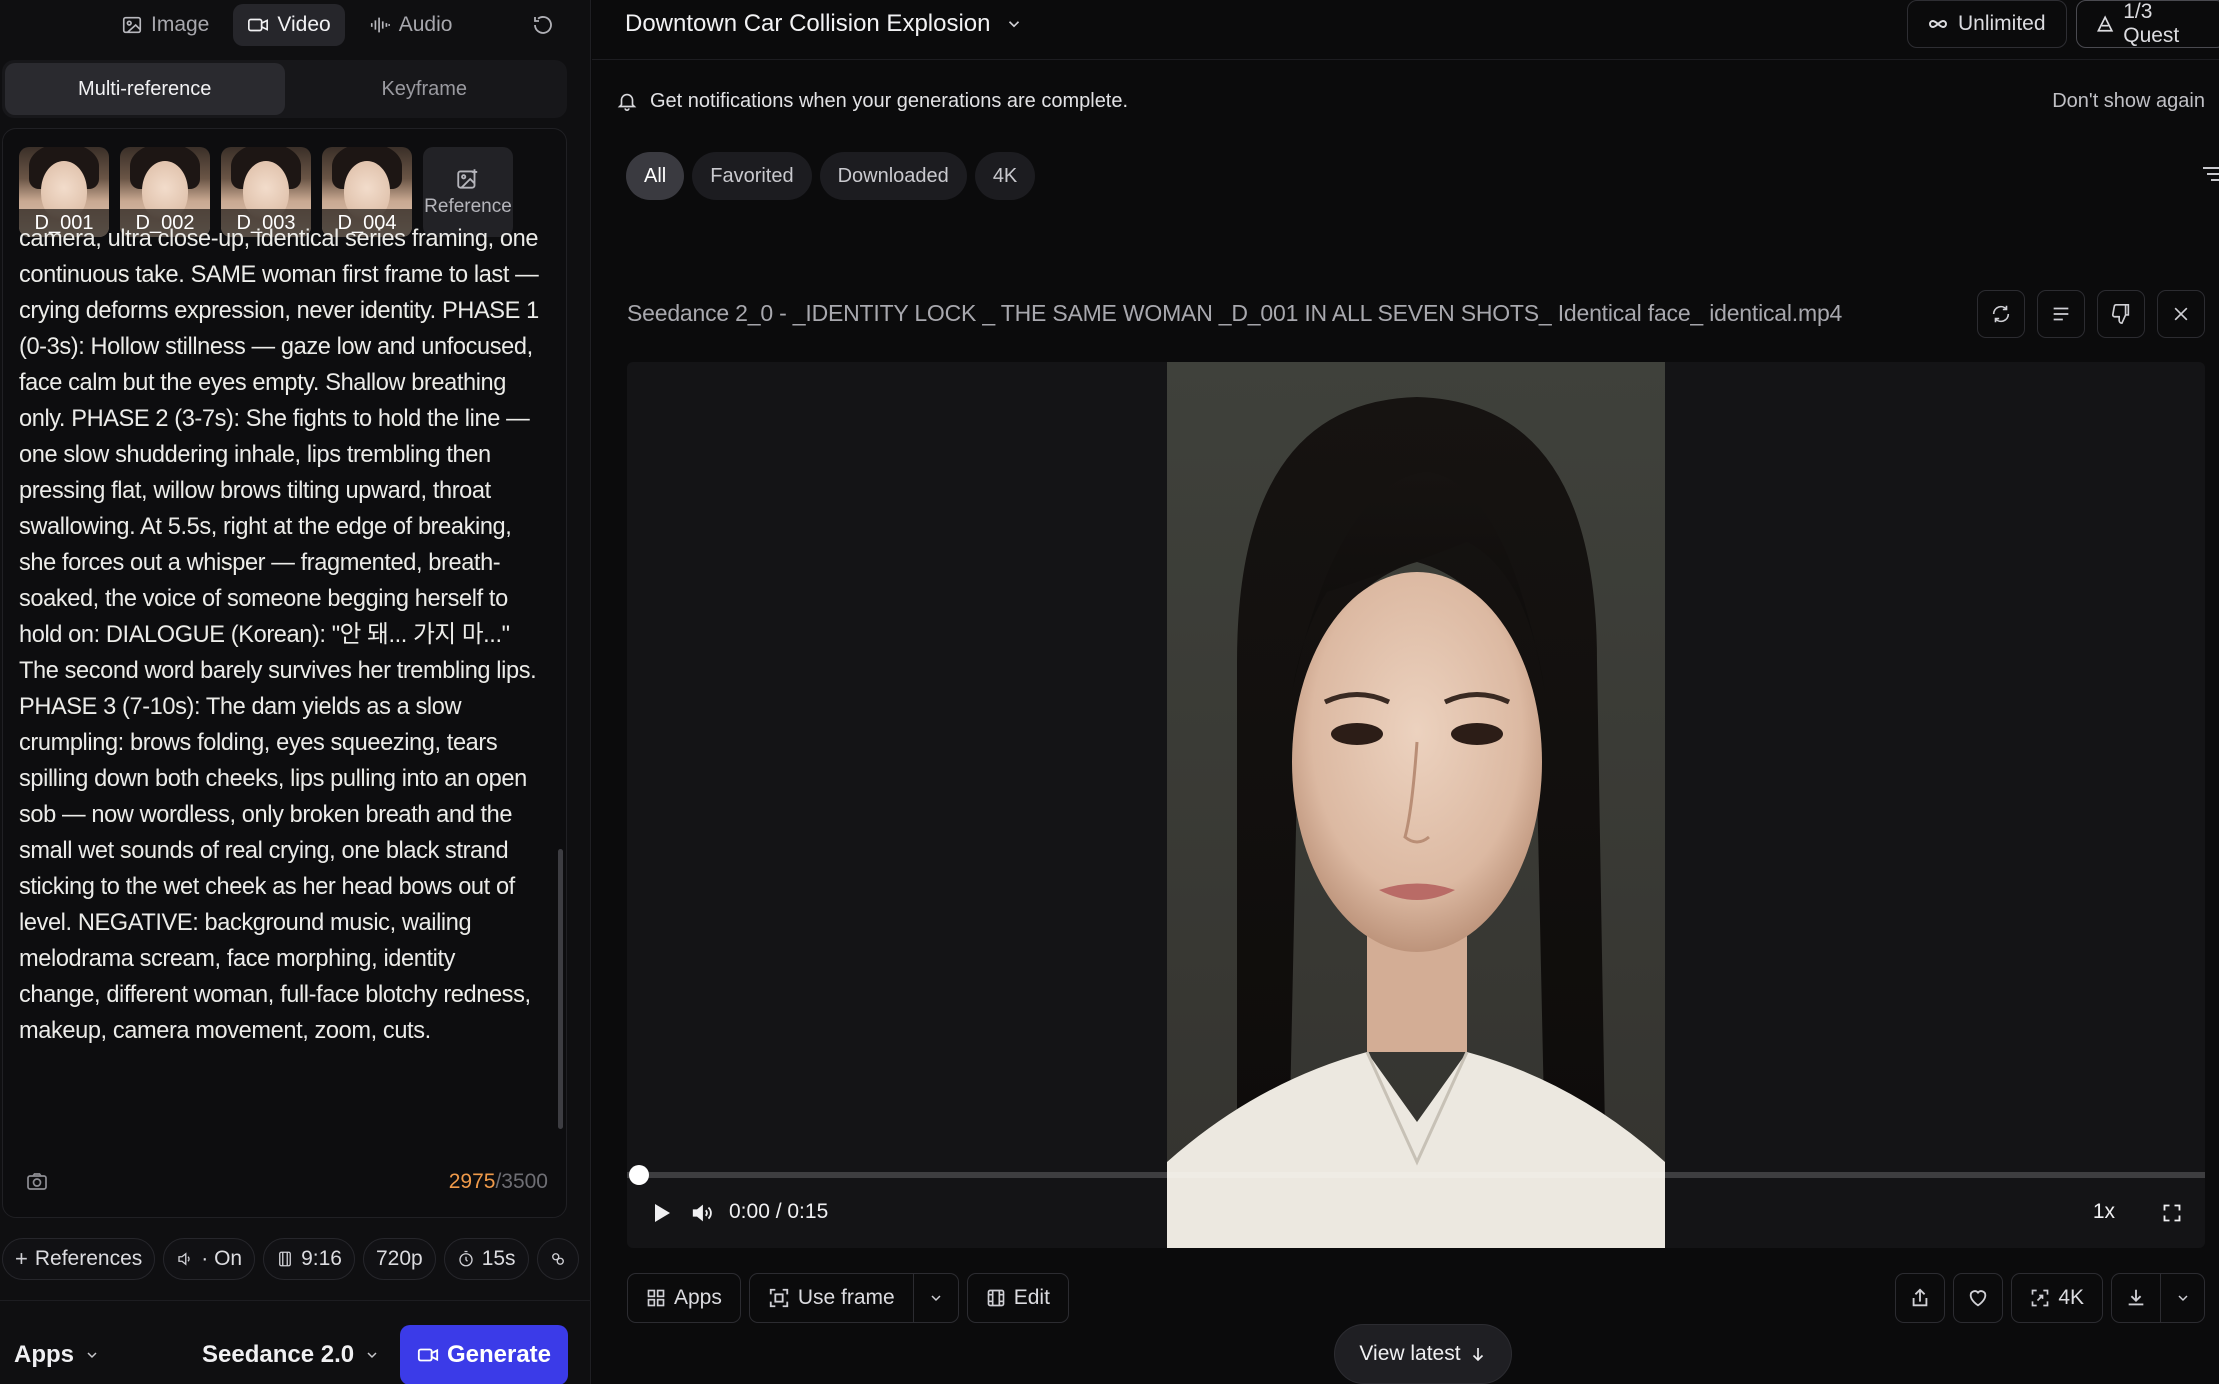 This screenshot has height=1384, width=2219. Describe the element at coordinates (543, 25) in the screenshot. I see `history-icon` at that location.